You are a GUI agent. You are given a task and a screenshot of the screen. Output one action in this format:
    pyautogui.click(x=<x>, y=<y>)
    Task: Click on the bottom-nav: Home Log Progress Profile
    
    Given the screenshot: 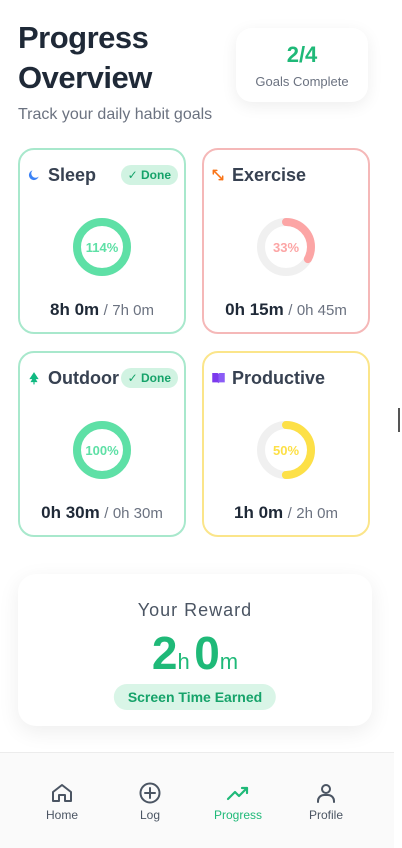 What is the action you would take?
    pyautogui.click(x=197, y=800)
    